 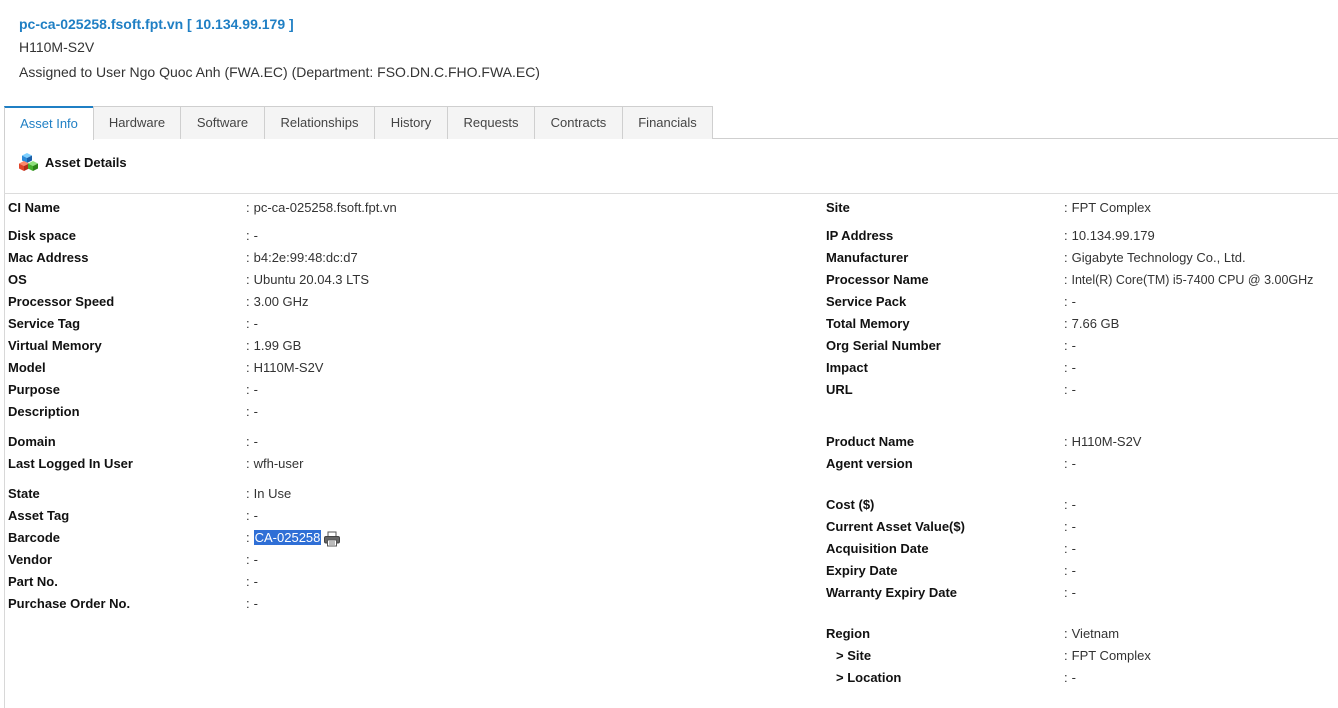 I want to click on field-value: : Intel(R) Core(TM) i5-7400 CPU @ 3.00GHz, so click(x=1188, y=280).